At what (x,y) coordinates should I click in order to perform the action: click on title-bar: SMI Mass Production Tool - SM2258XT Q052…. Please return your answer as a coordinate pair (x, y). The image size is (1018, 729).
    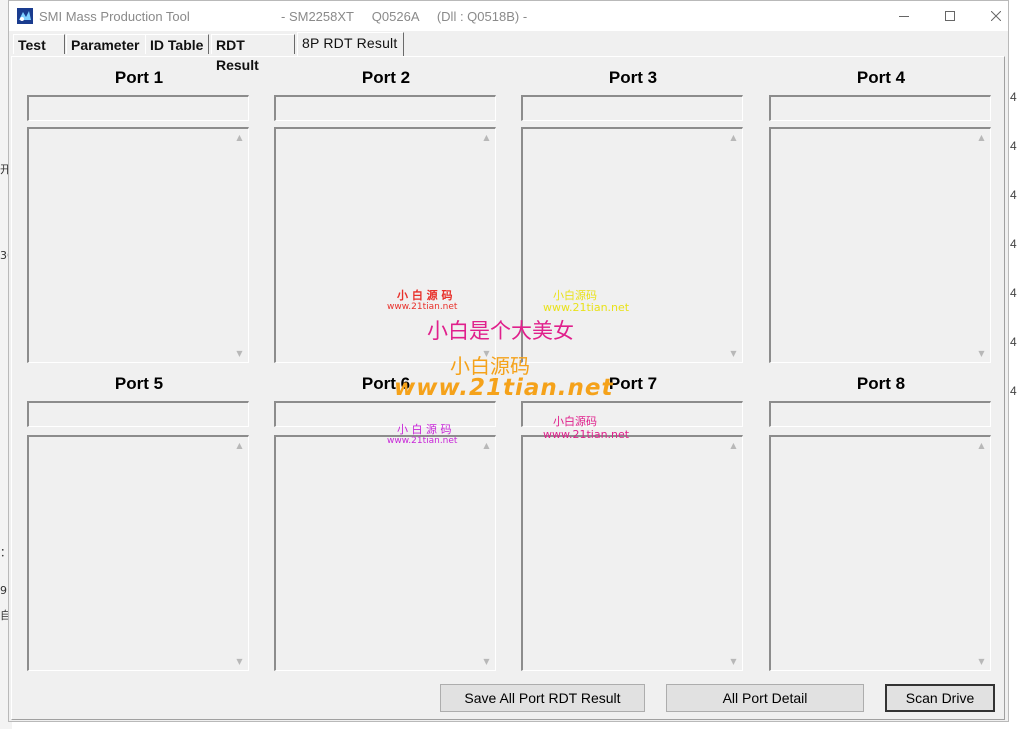
    Looking at the image, I should click on (508, 16).